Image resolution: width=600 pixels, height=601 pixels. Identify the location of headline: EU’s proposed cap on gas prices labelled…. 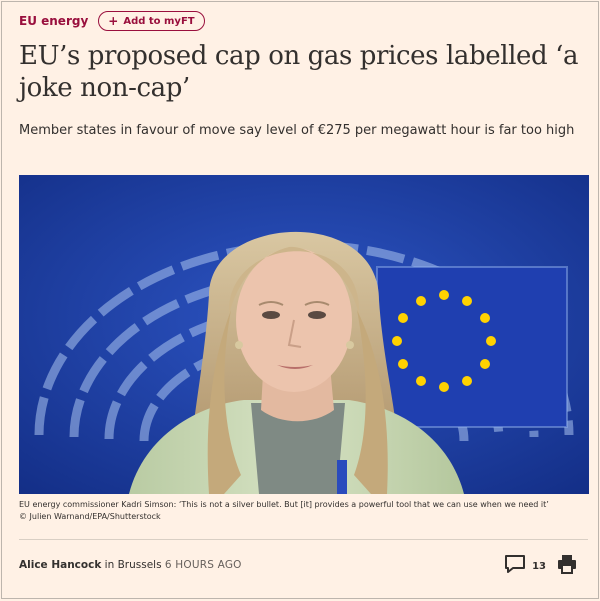
(299, 72).